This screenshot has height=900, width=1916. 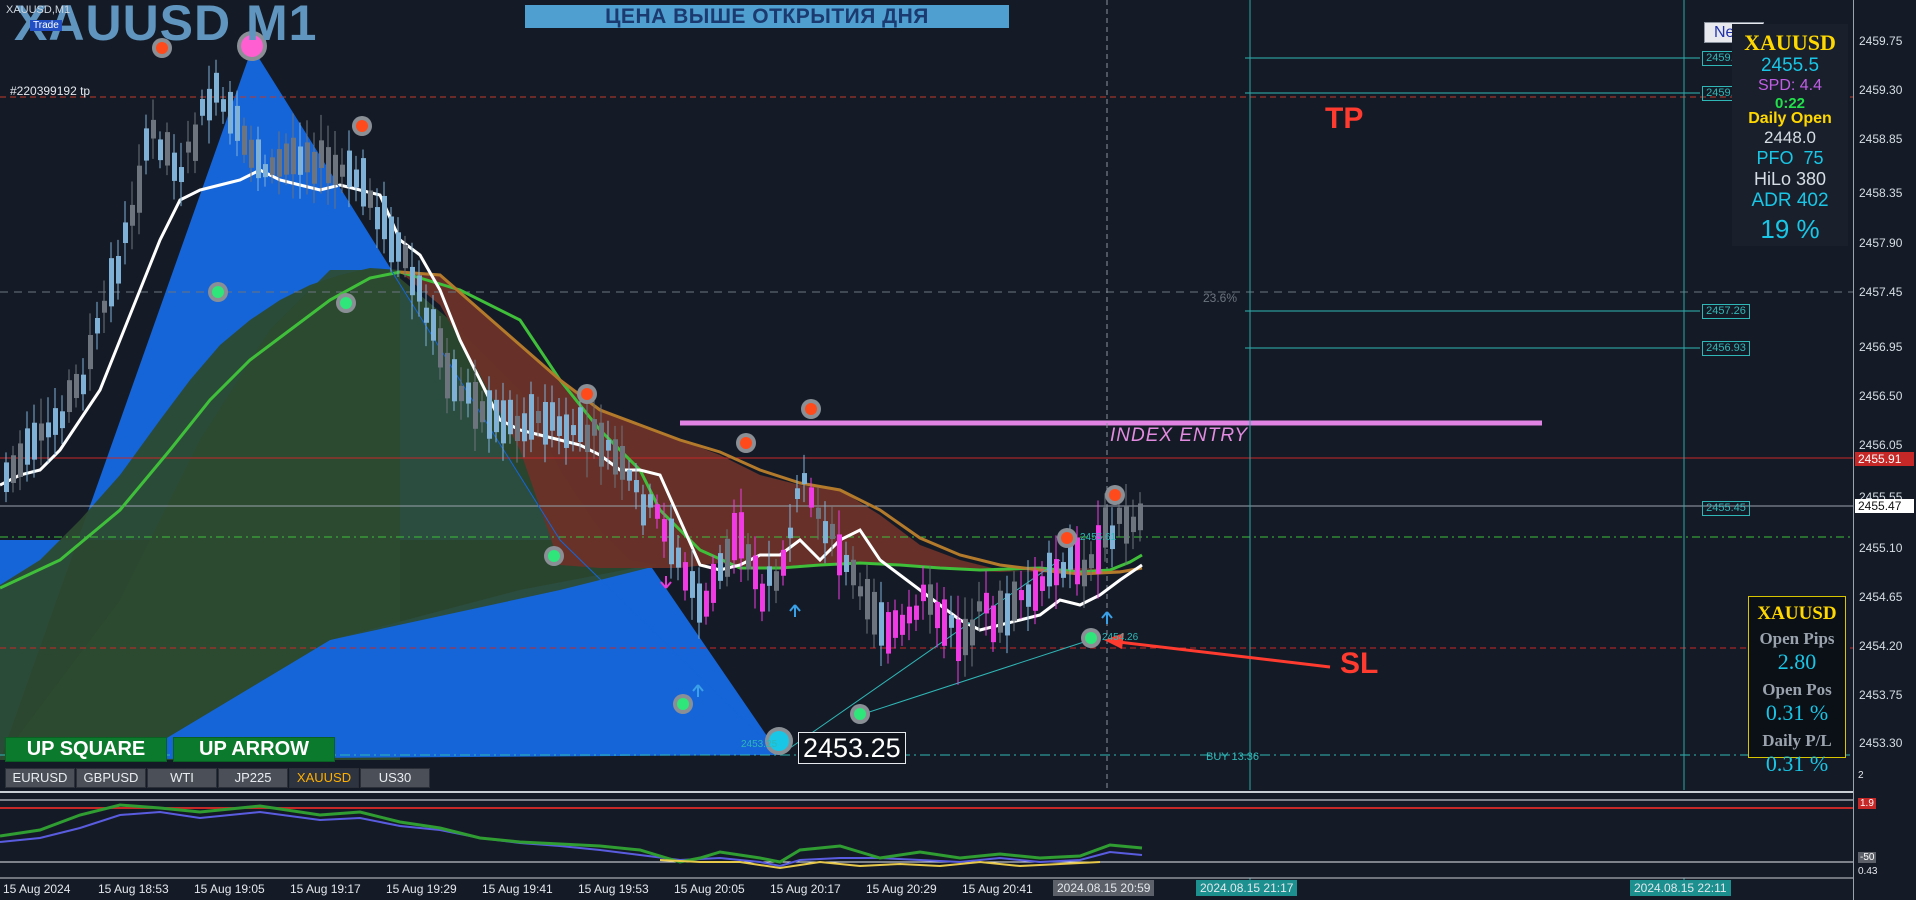 I want to click on crosshair-time-tag: 2024.08.15 20:59, so click(x=1104, y=888).